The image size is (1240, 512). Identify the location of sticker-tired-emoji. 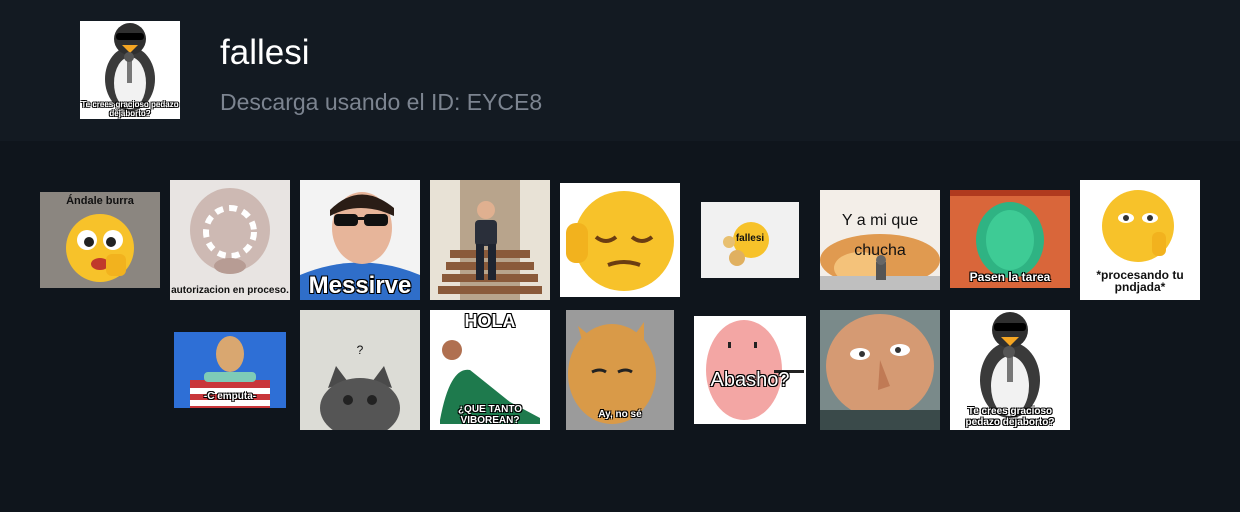
(620, 240).